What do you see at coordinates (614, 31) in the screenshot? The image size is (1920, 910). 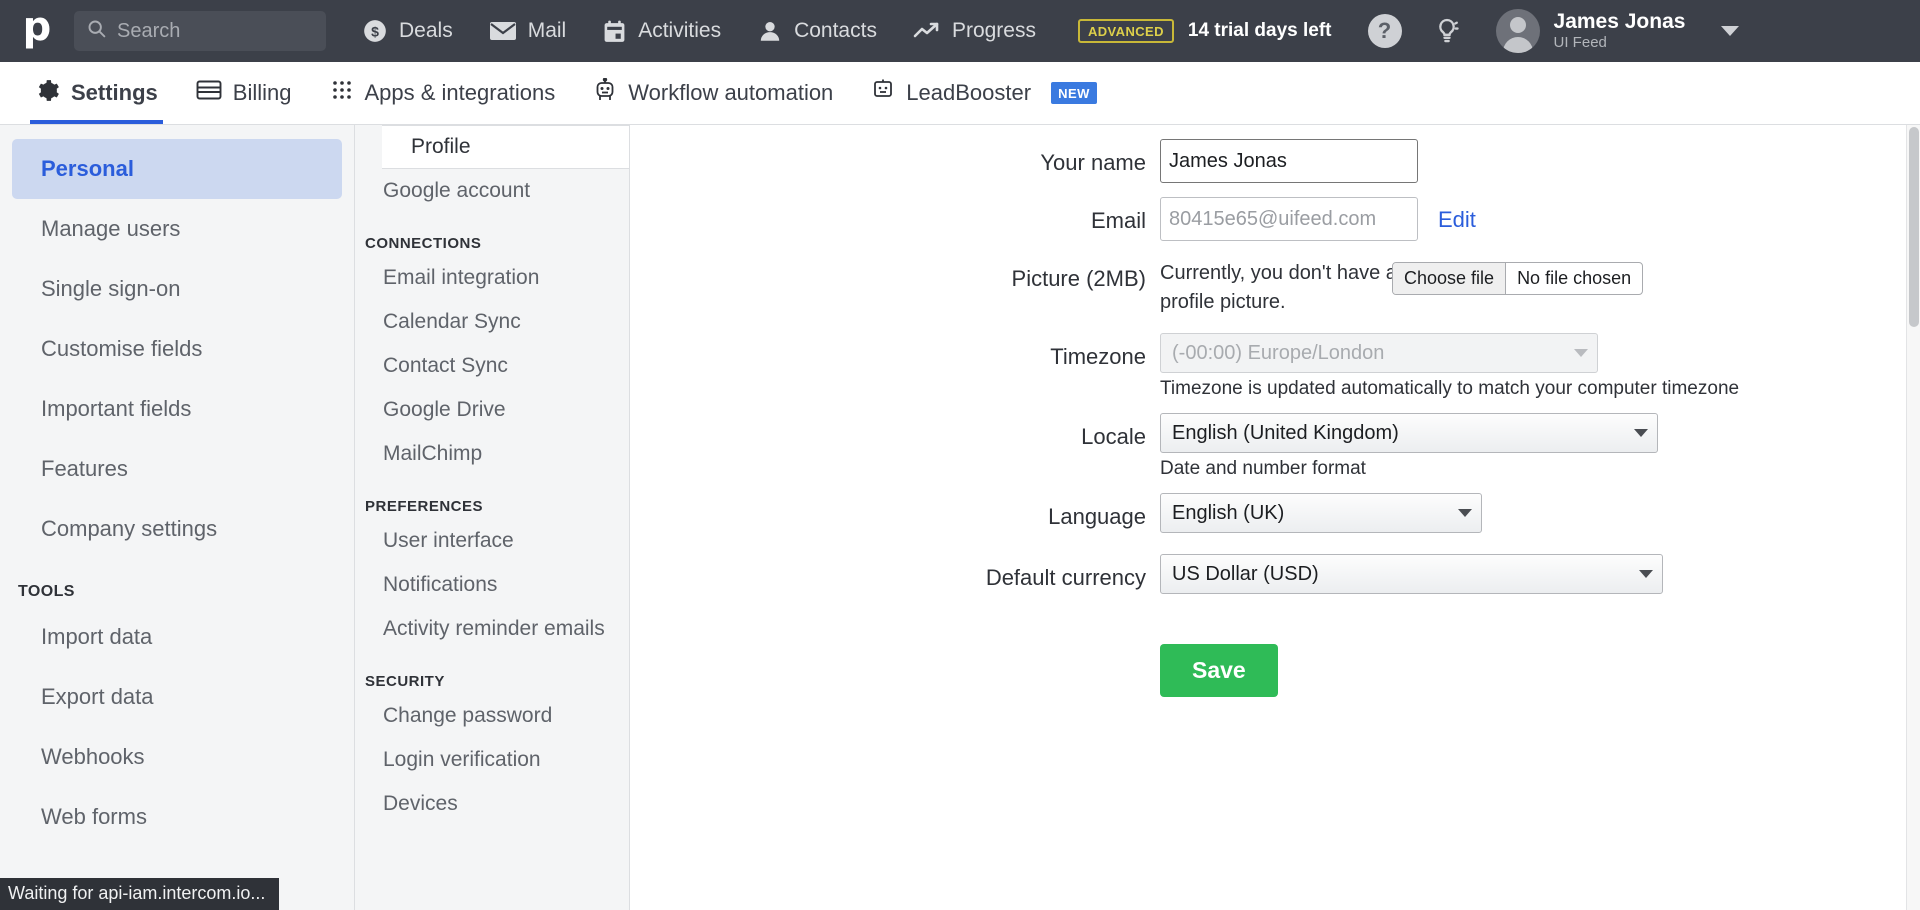 I see `calendar-icon` at bounding box center [614, 31].